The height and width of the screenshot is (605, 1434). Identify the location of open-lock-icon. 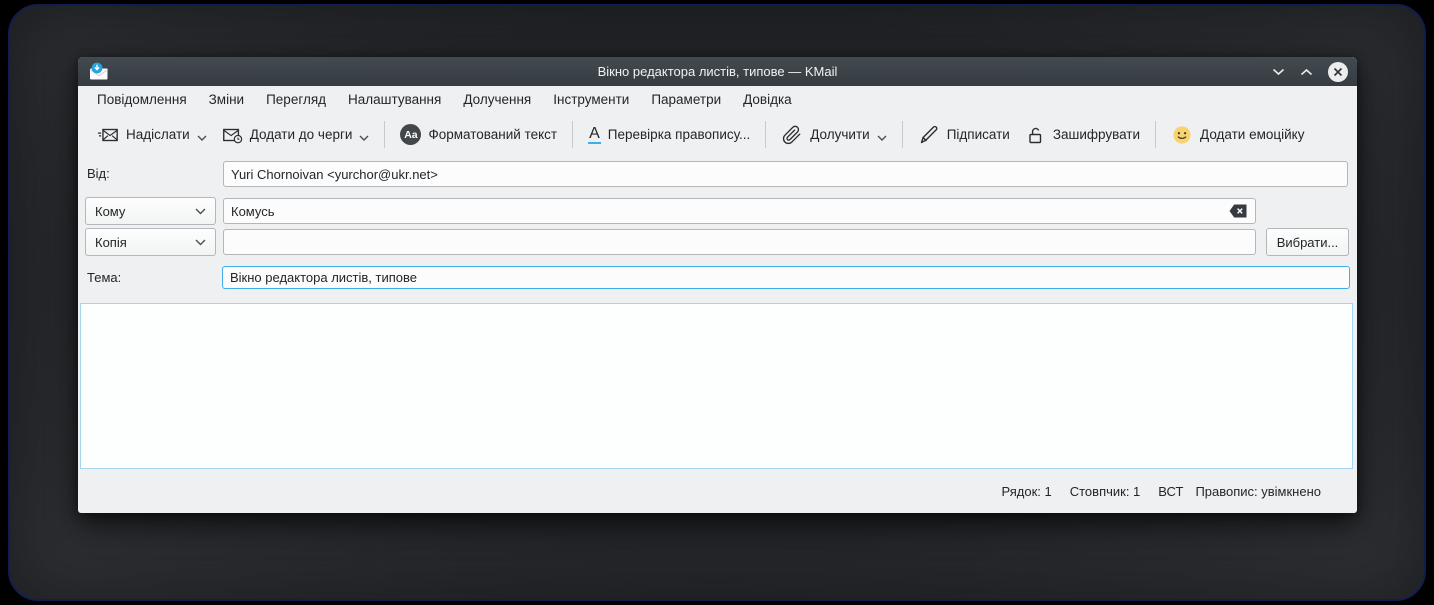
(1035, 135).